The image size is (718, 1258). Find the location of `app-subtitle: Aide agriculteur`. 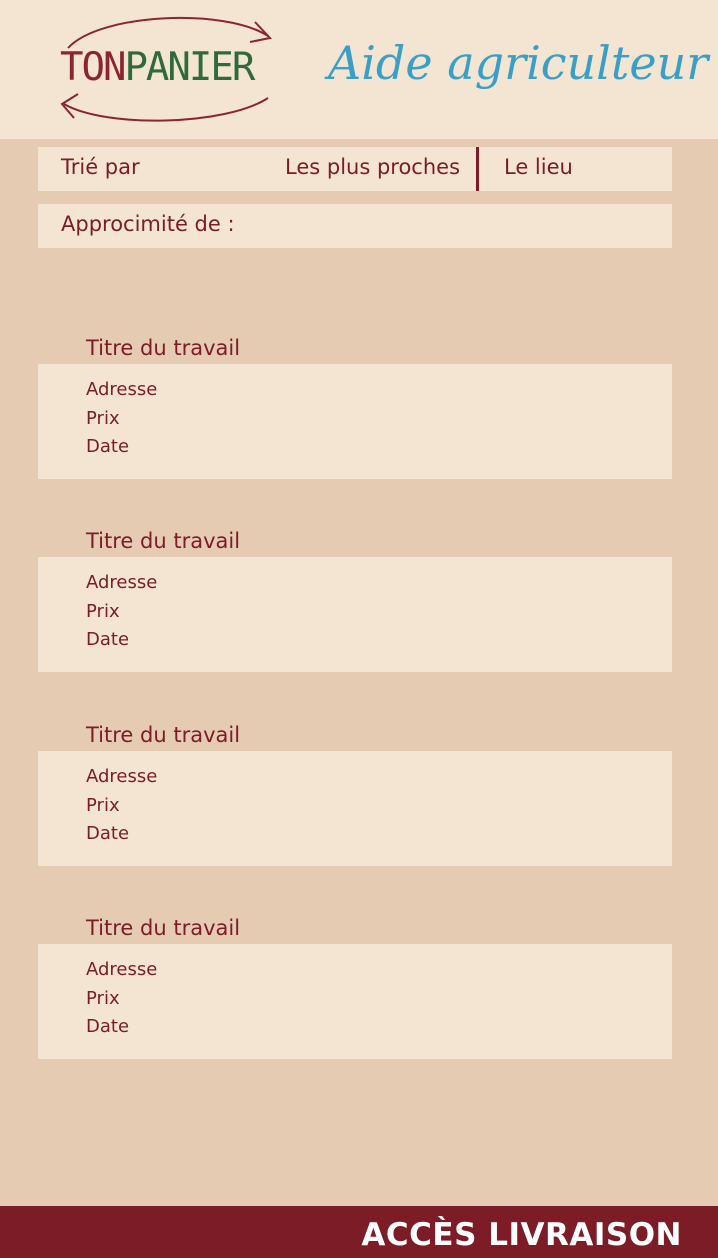

app-subtitle: Aide agriculteur is located at coordinates (518, 63).